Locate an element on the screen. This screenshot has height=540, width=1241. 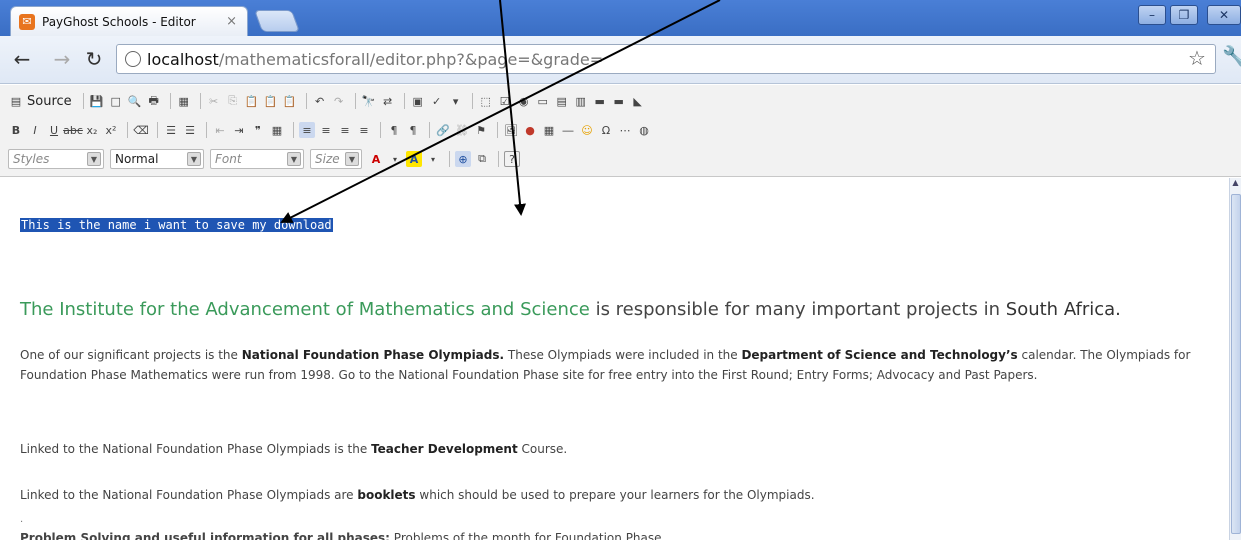
link-icon: 🔗 is located at coordinates (443, 130).